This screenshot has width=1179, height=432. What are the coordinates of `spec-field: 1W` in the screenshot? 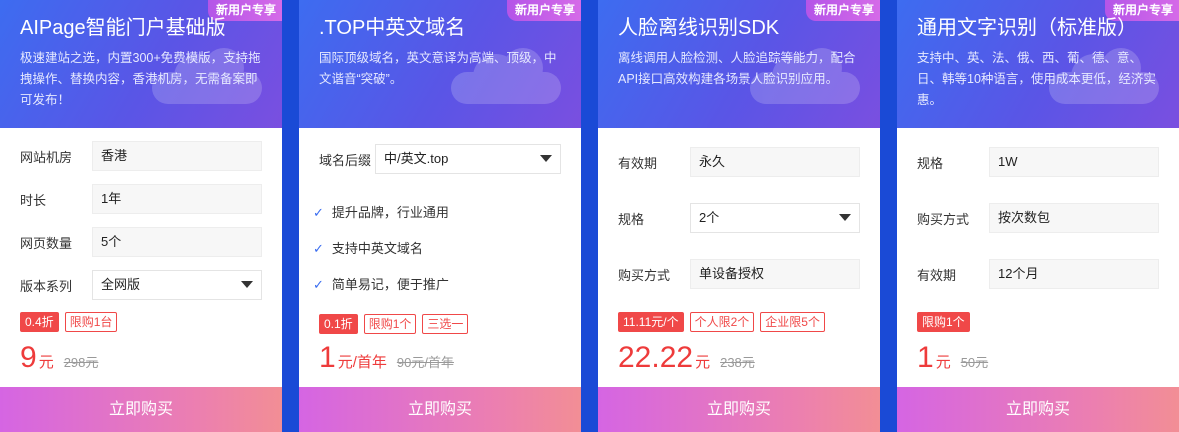 It's located at (1074, 162).